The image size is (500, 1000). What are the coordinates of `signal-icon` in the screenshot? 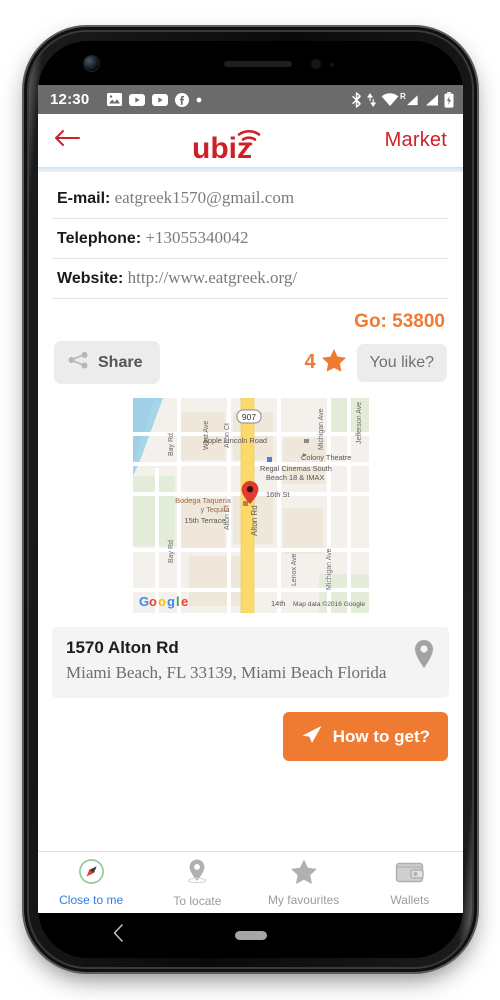 It's located at (431, 100).